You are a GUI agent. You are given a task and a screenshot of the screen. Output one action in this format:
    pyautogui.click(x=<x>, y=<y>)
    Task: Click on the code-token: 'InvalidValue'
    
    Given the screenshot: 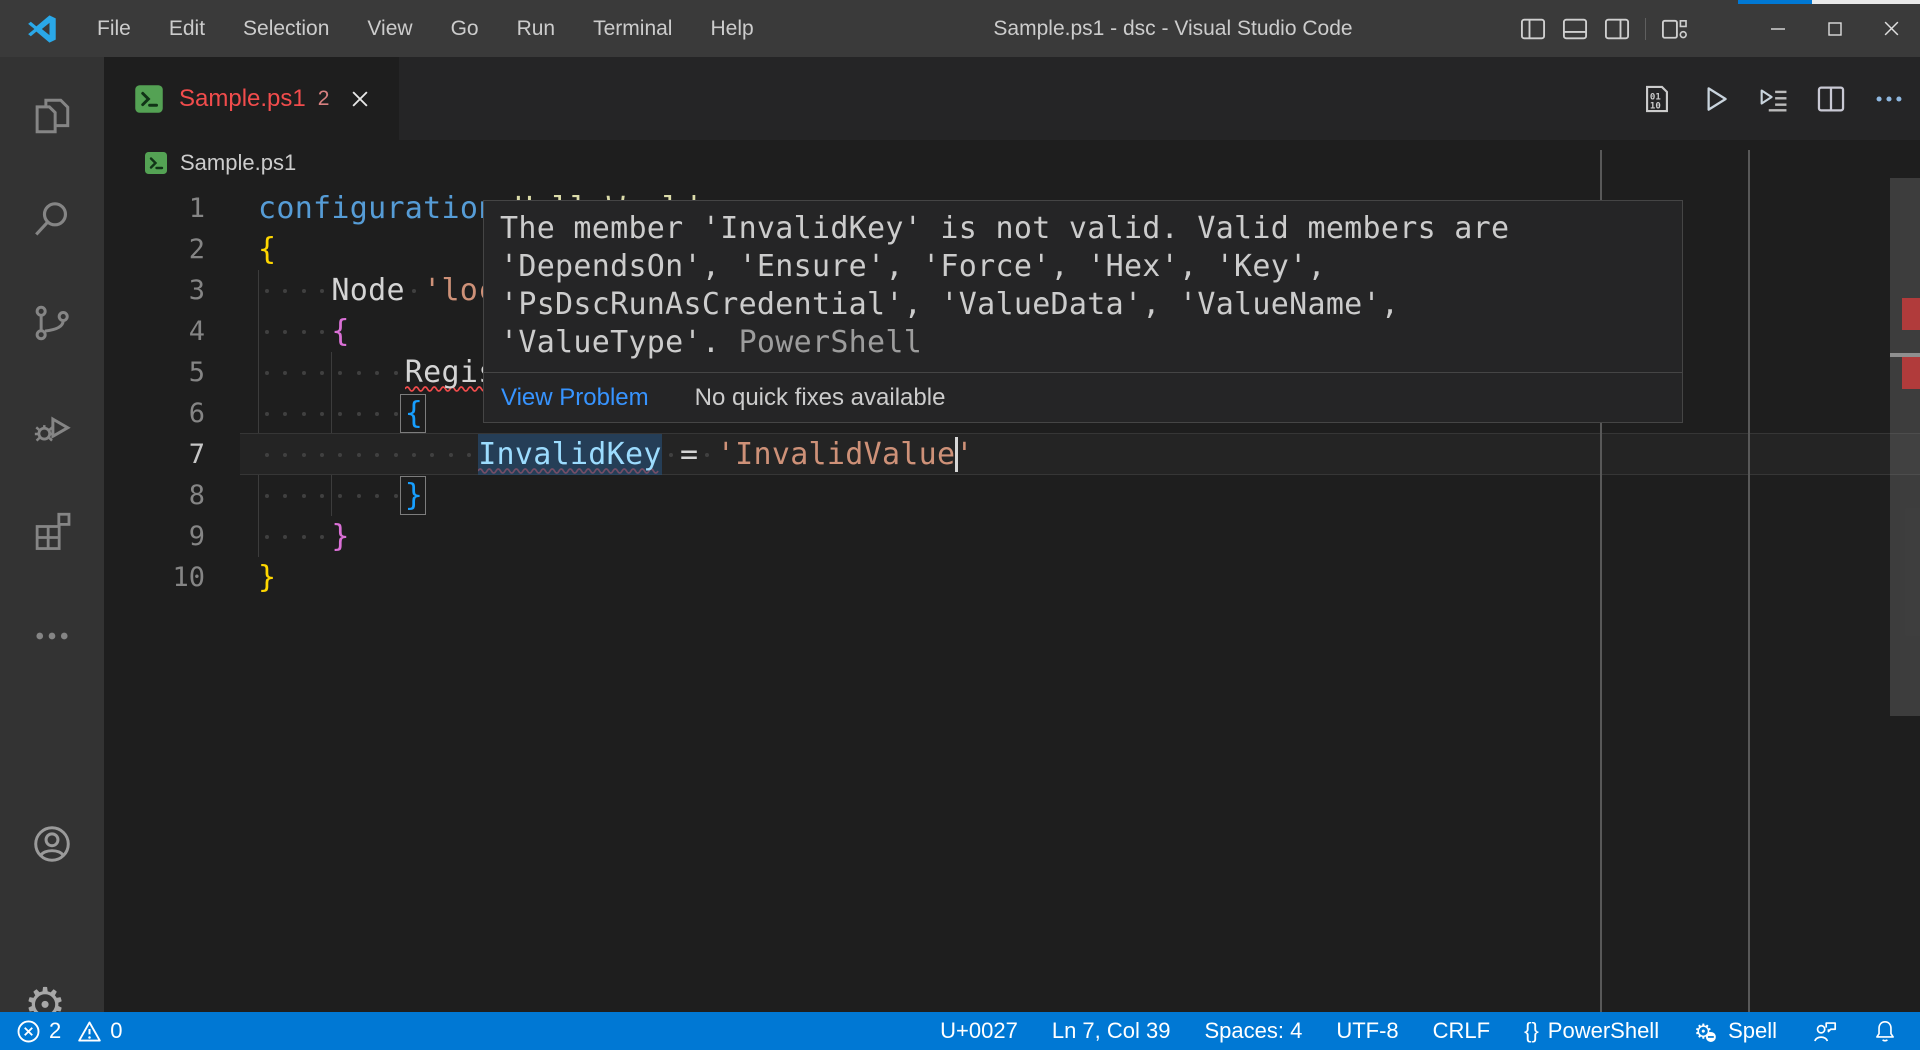 What is the action you would take?
    pyautogui.click(x=845, y=454)
    